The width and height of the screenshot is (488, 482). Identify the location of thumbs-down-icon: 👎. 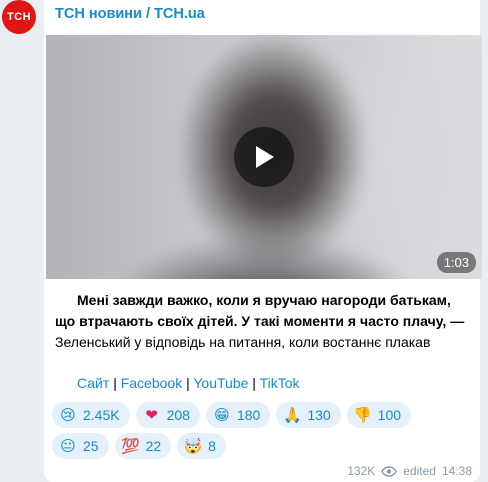
(363, 415).